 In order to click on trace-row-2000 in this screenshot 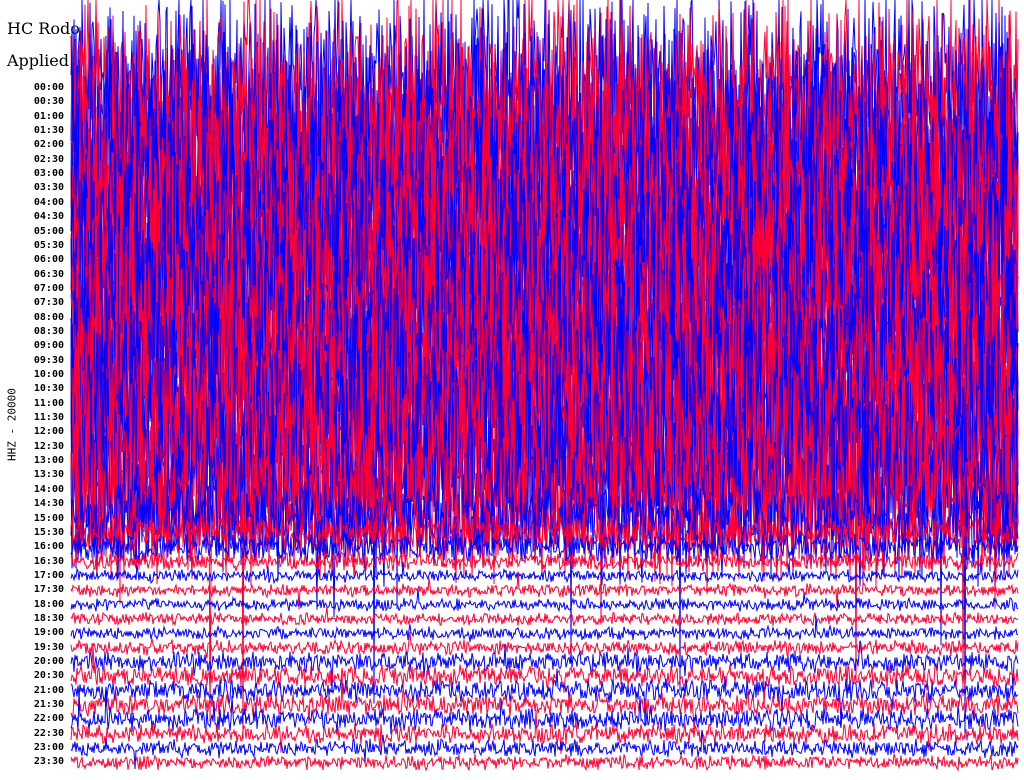, I will do `click(544, 666)`.